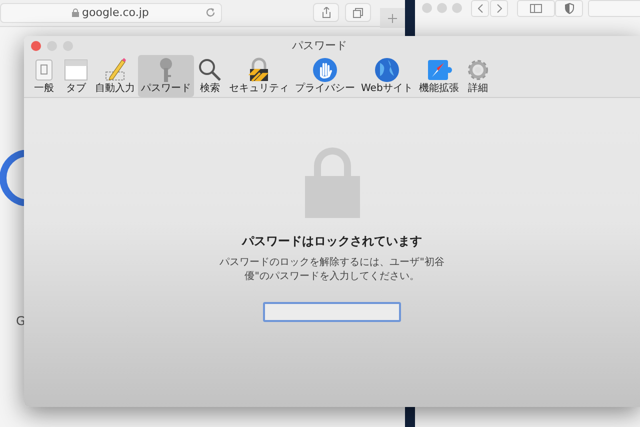 The height and width of the screenshot is (427, 640). I want to click on toolbar-tab: 一般, so click(44, 76).